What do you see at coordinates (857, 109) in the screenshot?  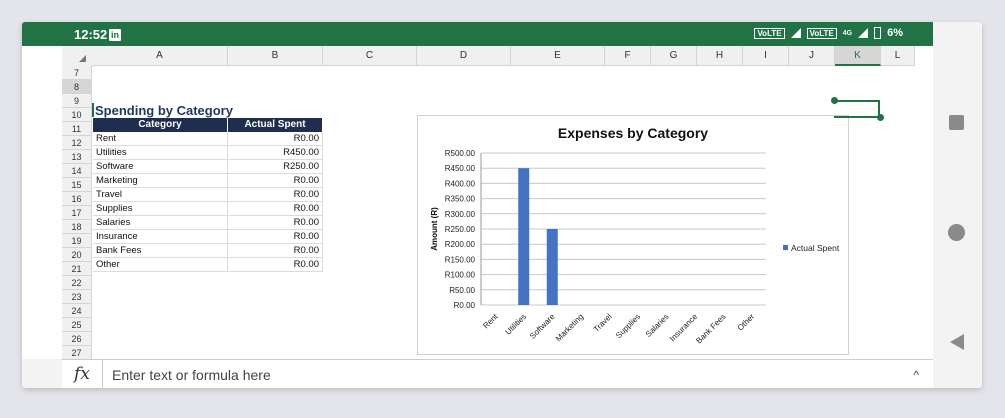 I see `cell-selection` at bounding box center [857, 109].